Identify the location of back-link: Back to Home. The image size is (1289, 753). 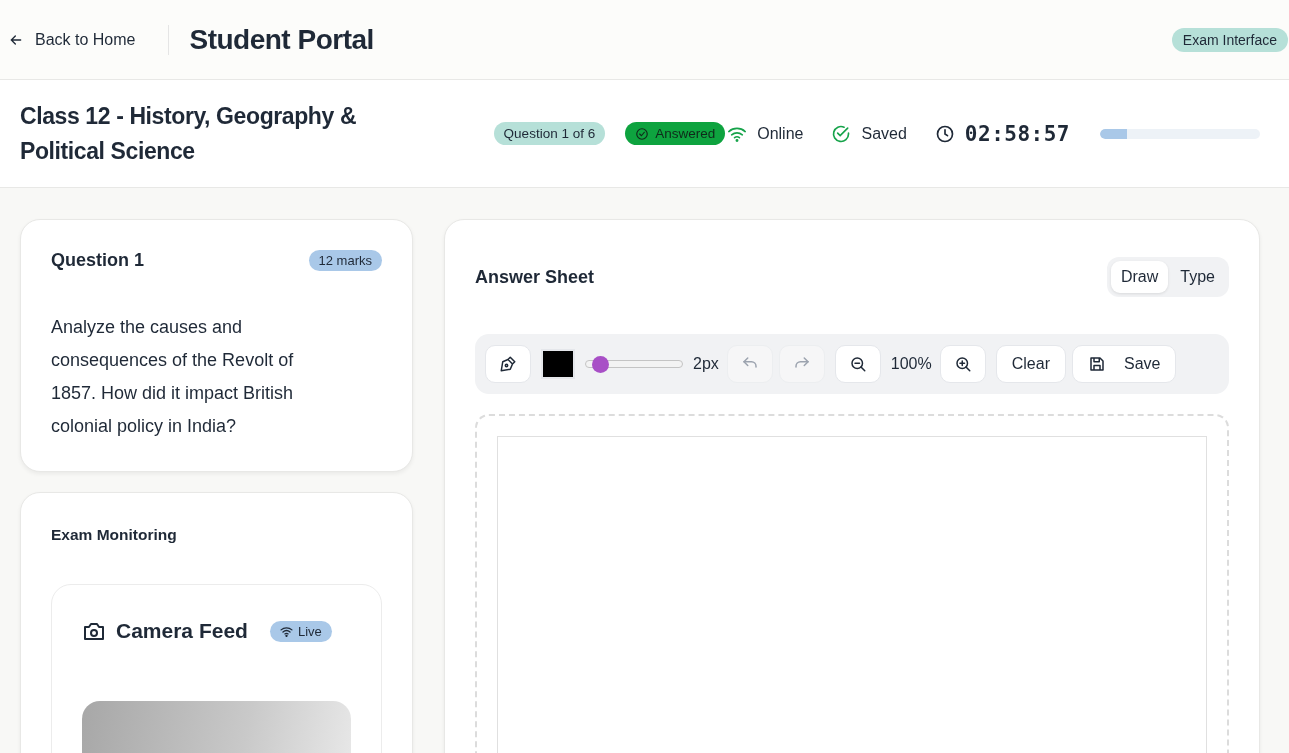
(72, 39).